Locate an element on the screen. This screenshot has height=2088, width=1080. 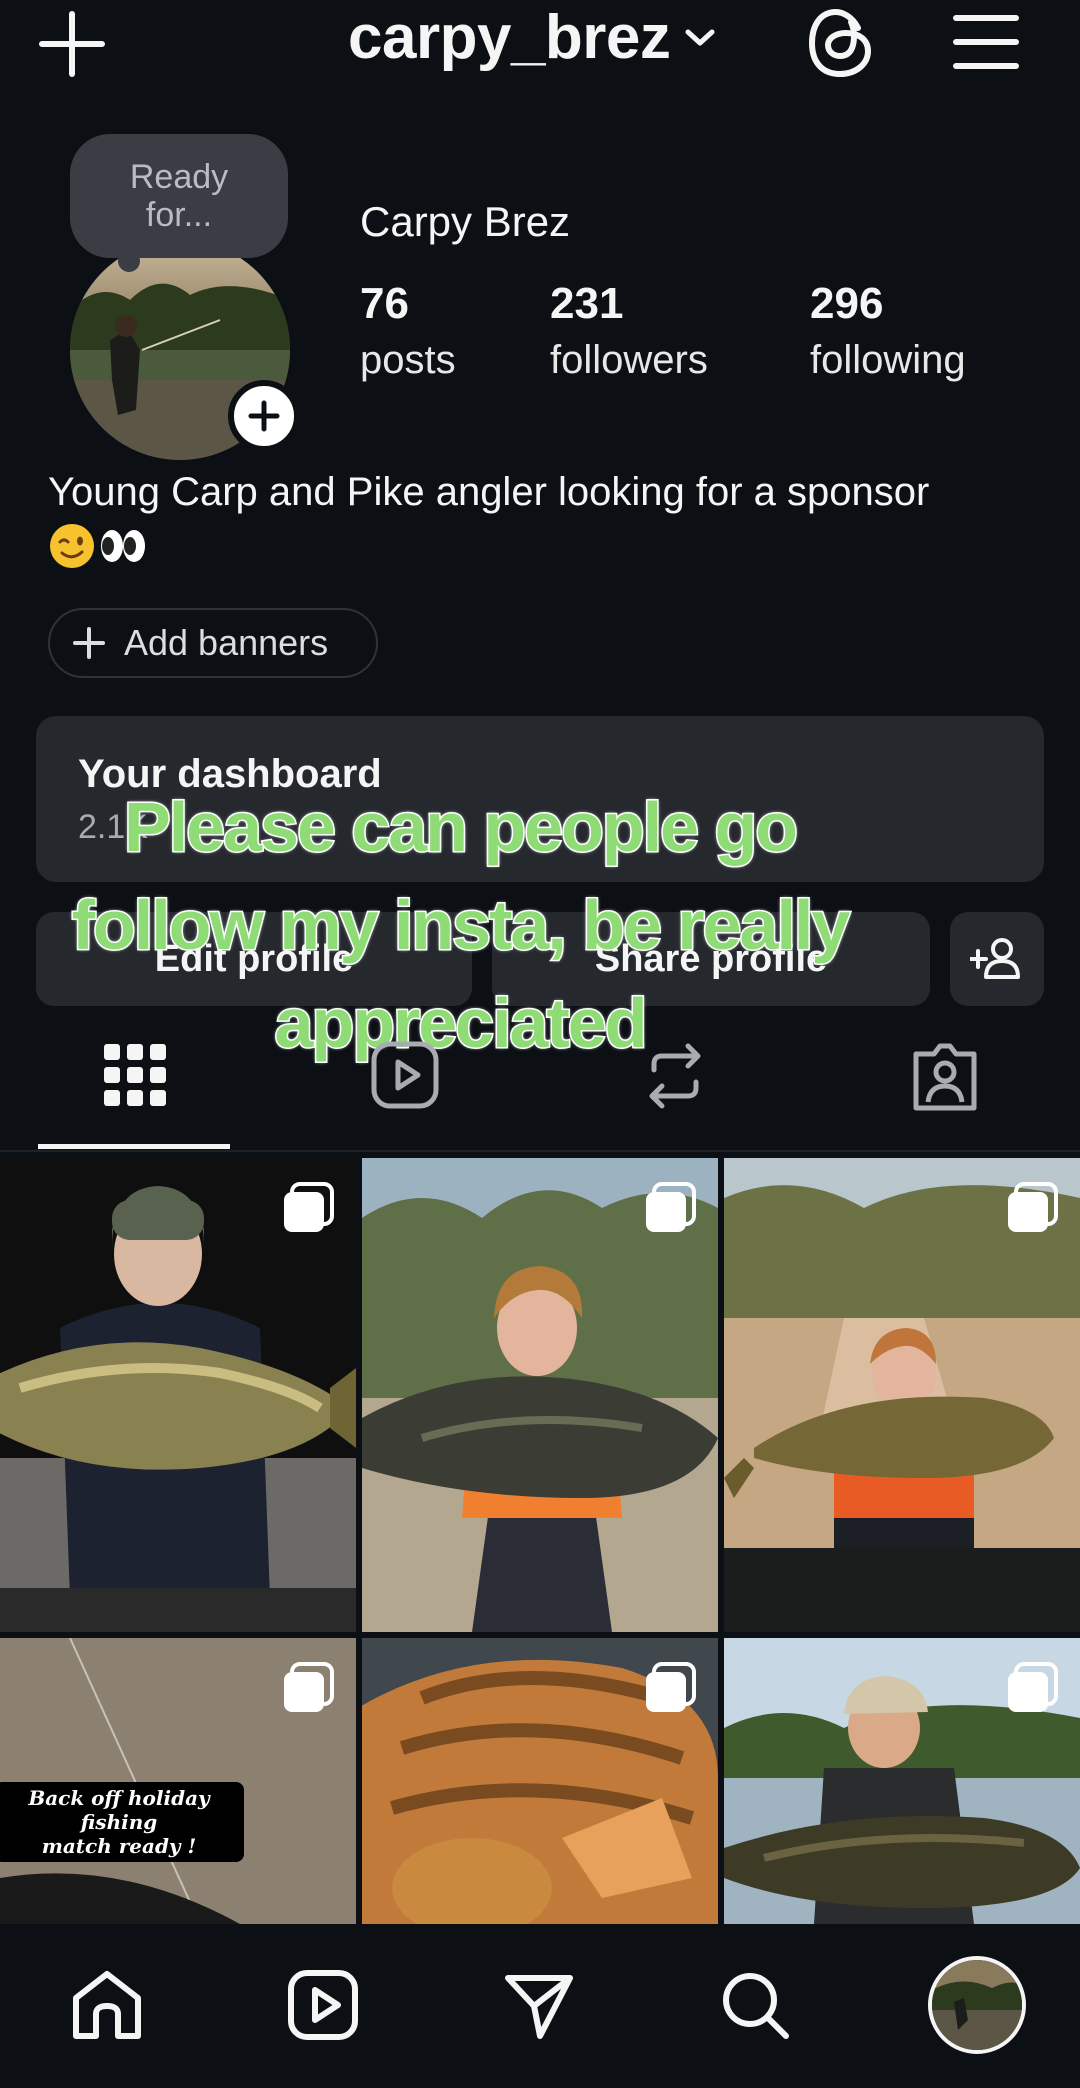
new-post-plus-icon is located at coordinates (72, 44).